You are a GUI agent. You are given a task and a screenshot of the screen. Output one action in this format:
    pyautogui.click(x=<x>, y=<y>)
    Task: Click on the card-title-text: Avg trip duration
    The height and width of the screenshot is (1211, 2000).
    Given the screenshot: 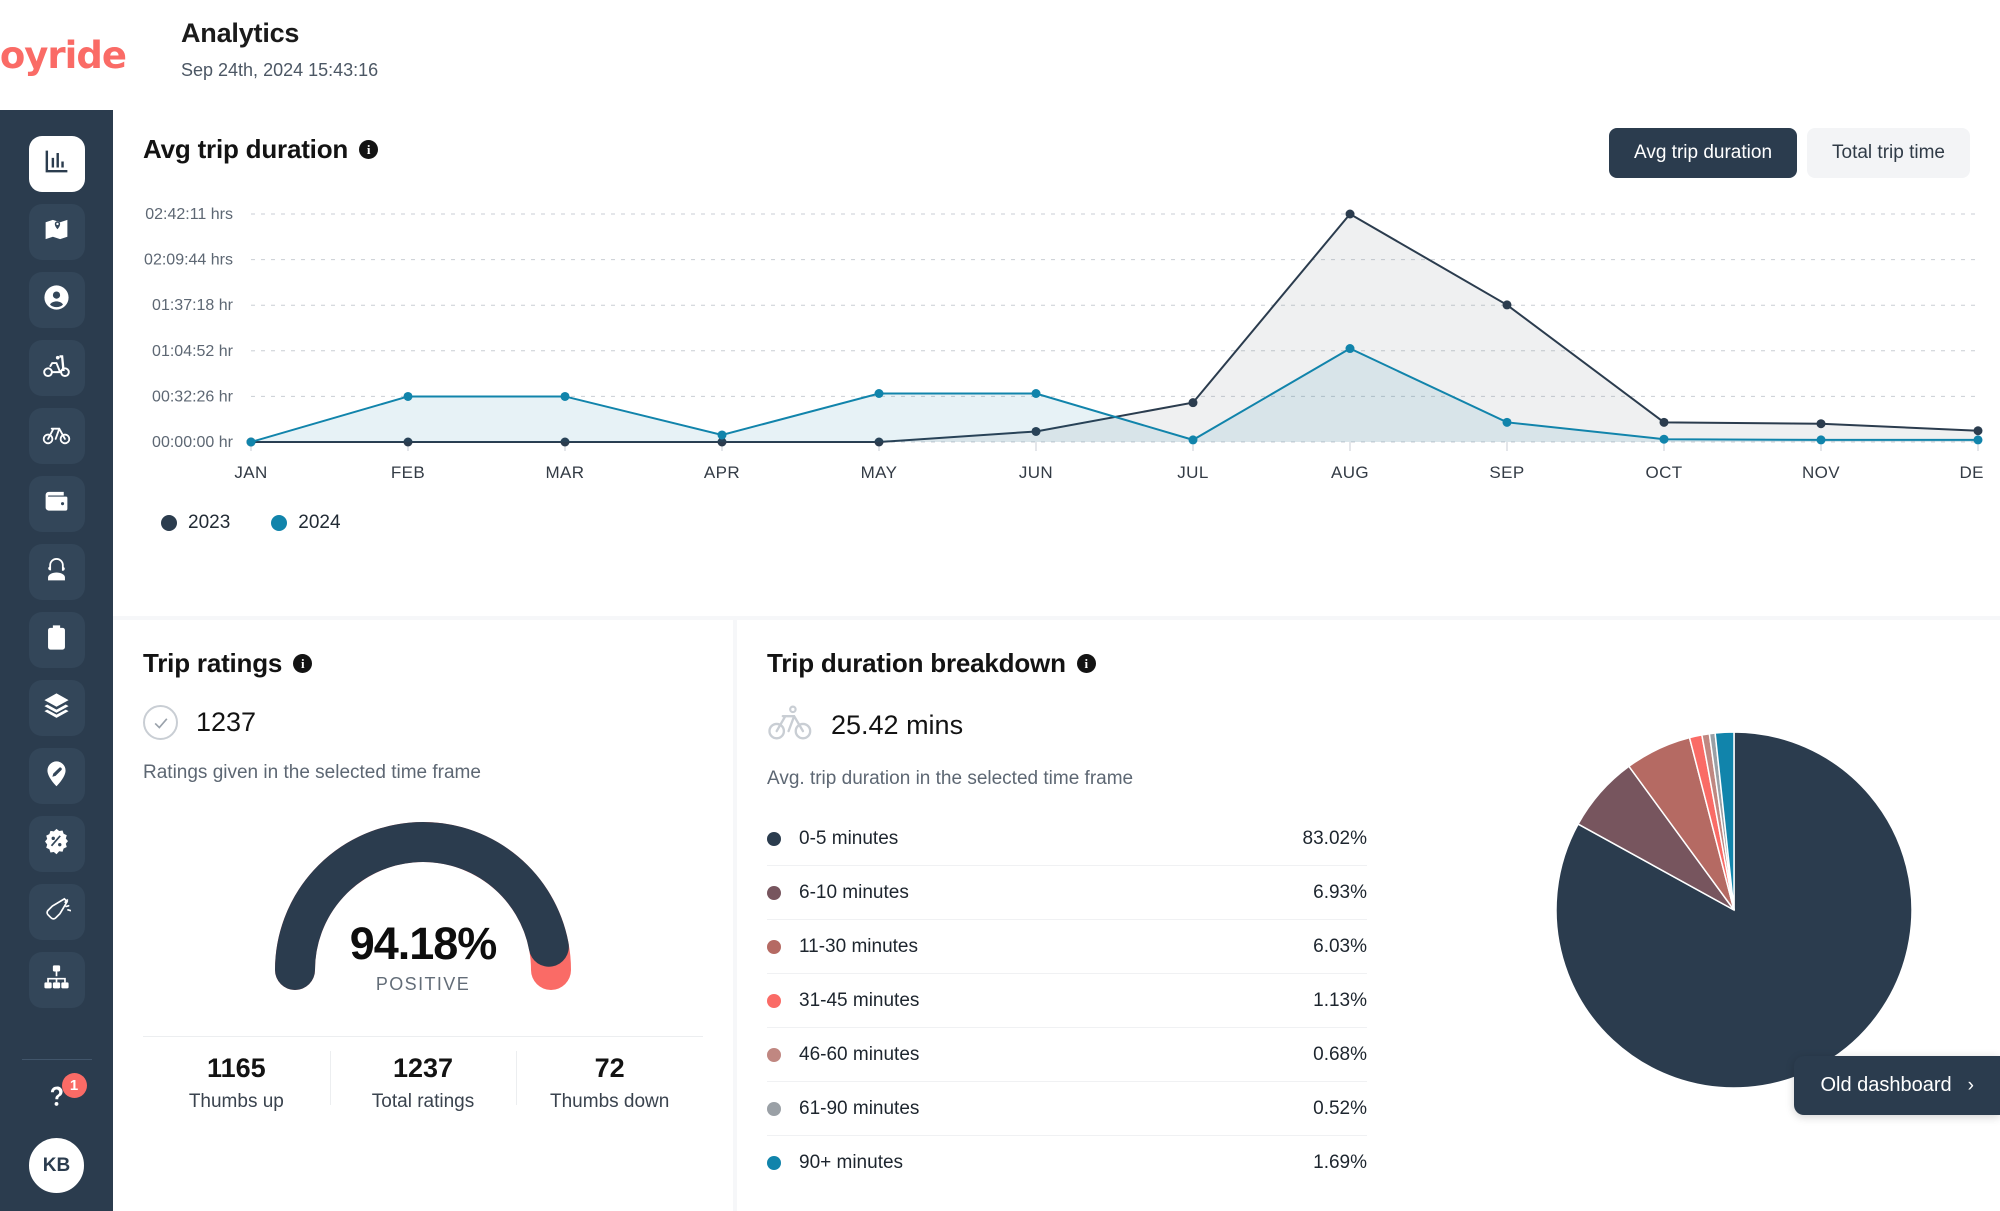 What is the action you would take?
    pyautogui.click(x=246, y=149)
    